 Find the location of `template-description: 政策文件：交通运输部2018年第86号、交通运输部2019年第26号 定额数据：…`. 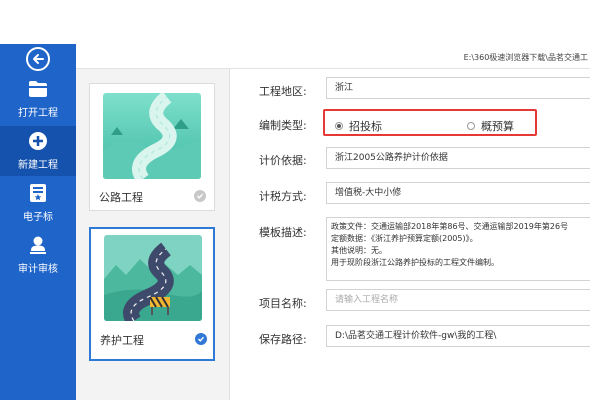

template-description: 政策文件：交通运输部2018年第86号、交通运输部2019年第26号 定额数据：… is located at coordinates (458, 249).